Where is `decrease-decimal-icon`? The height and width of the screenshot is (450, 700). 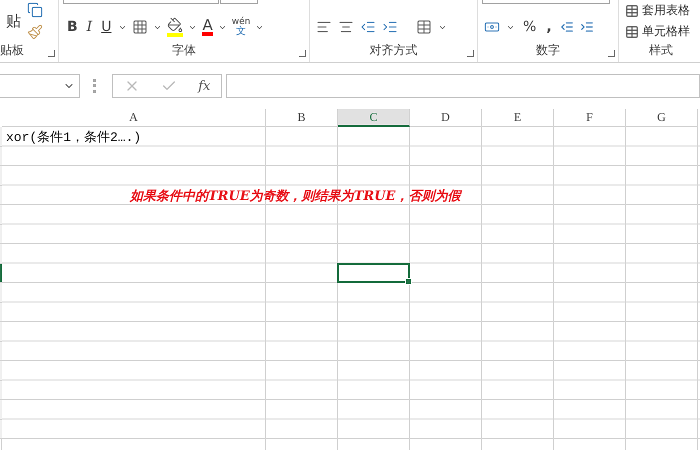 decrease-decimal-icon is located at coordinates (567, 27).